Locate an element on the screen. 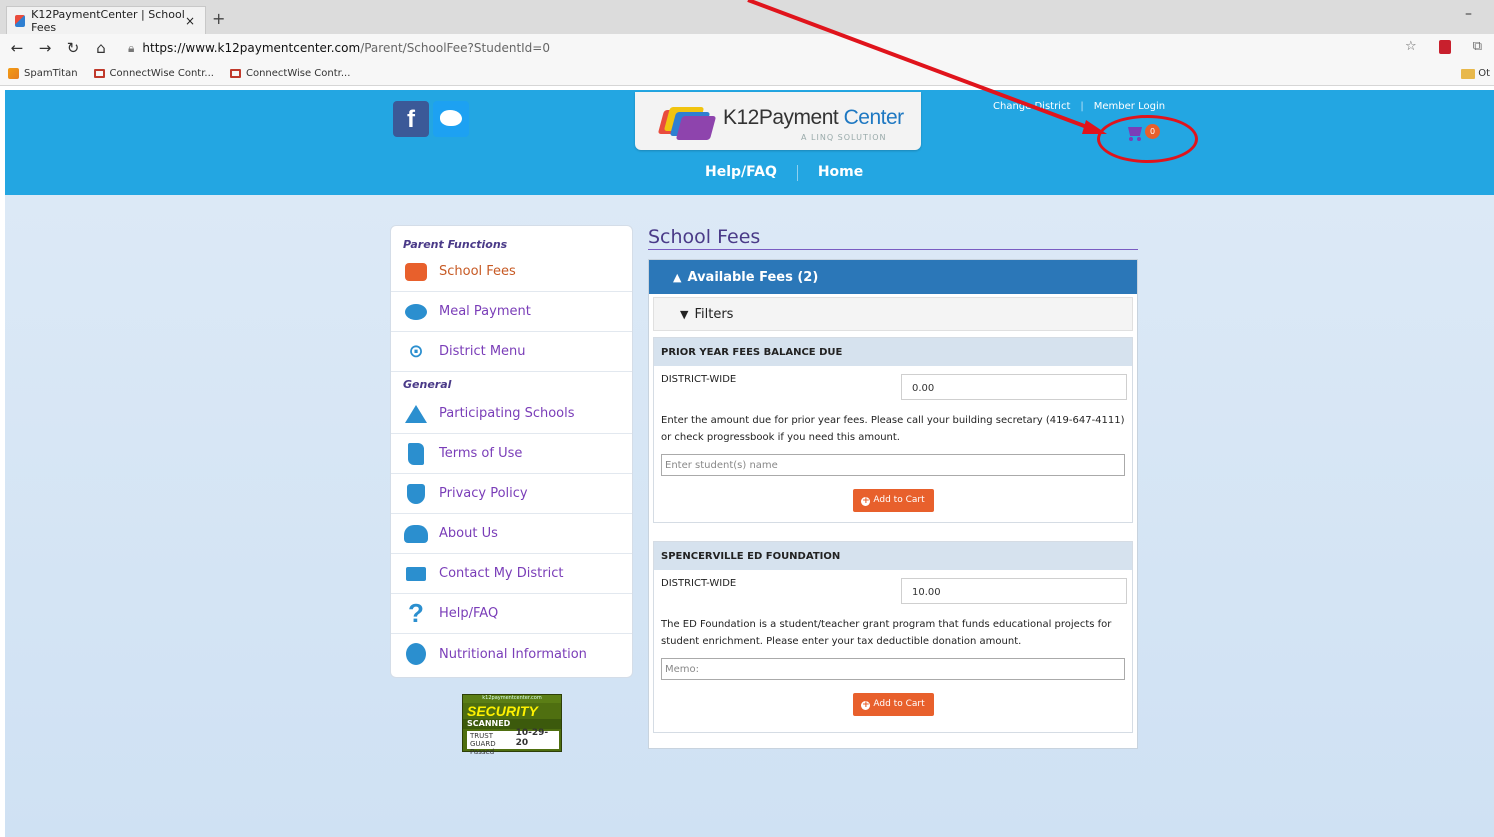  sidebar-item-nutritional-information: Nutritional Information is located at coordinates (511, 654).